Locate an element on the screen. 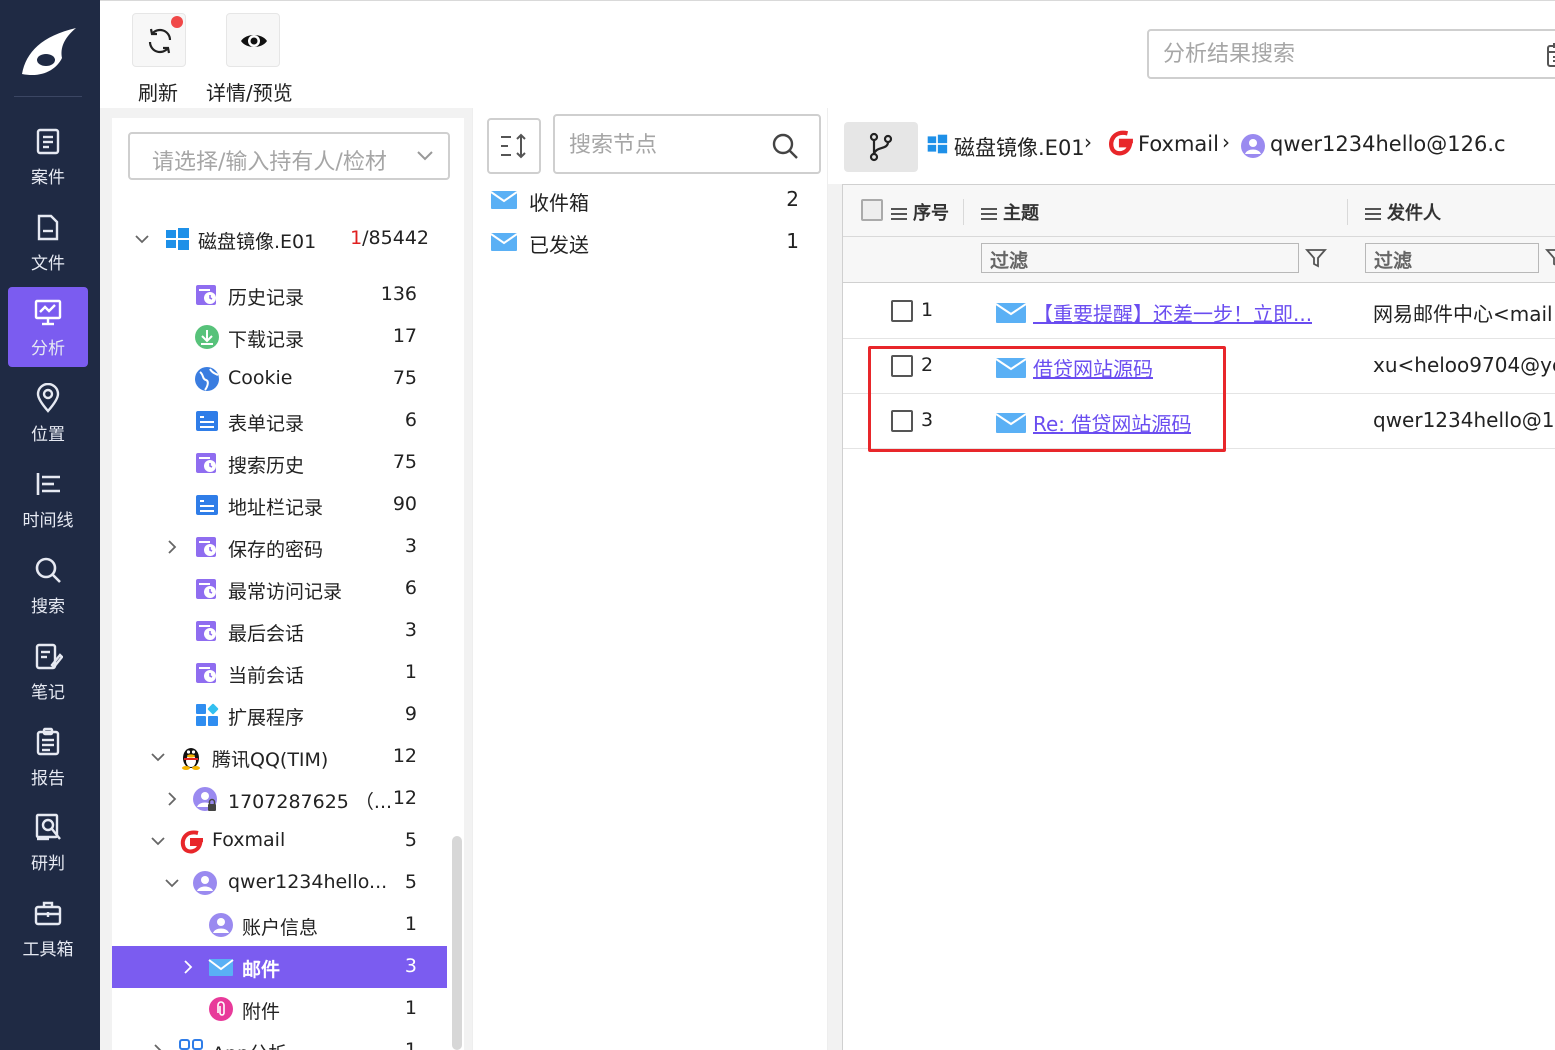 The width and height of the screenshot is (1555, 1050). branch-button is located at coordinates (881, 147).